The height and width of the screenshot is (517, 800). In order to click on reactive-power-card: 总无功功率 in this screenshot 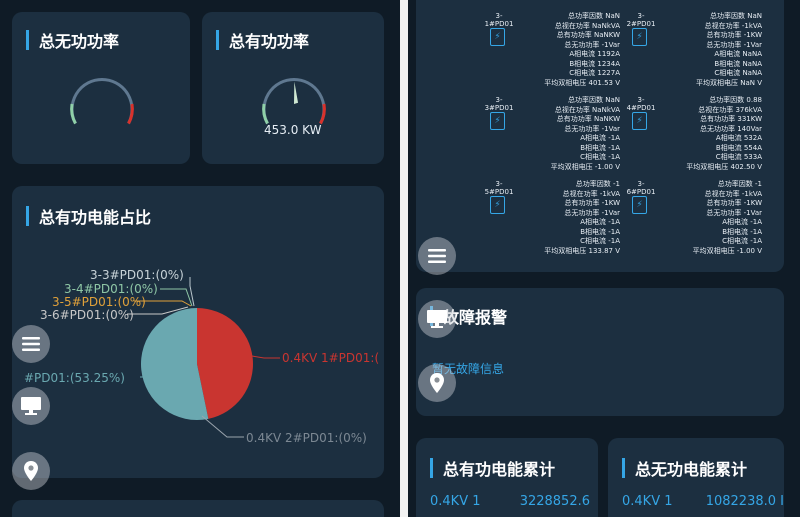, I will do `click(101, 88)`.